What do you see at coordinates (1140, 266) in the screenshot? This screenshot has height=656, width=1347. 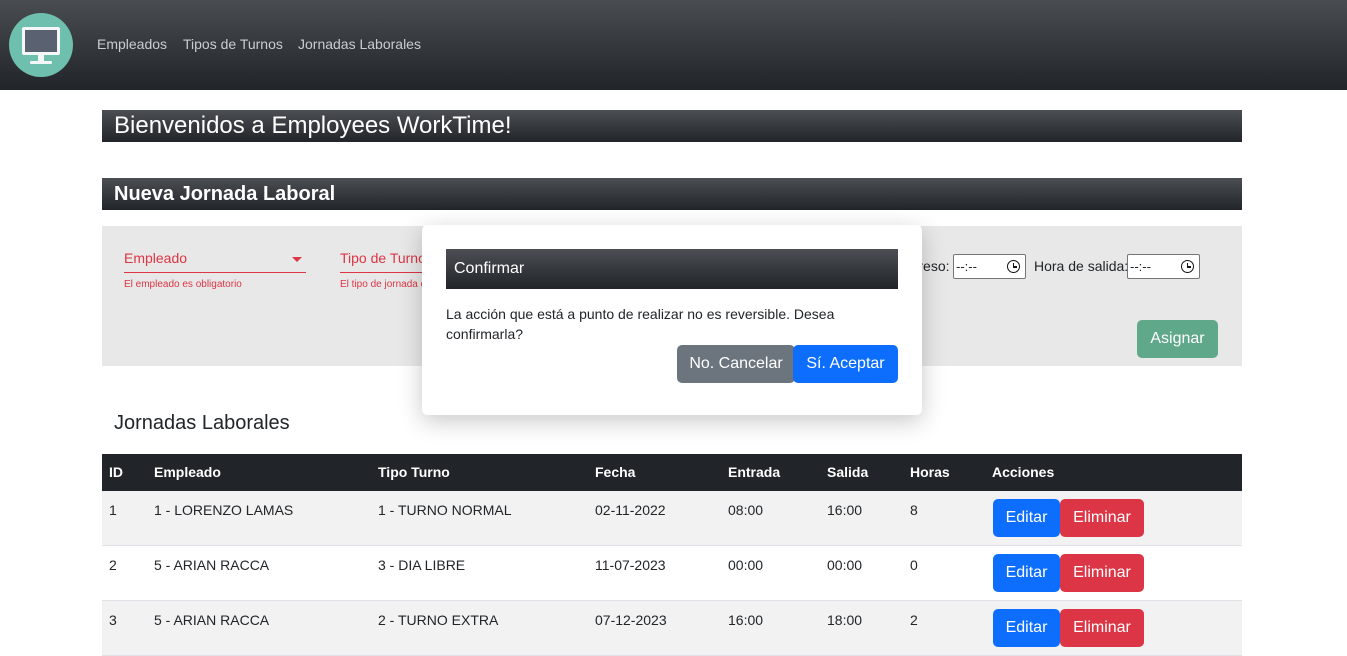 I see `hora-salida-value: --:--` at bounding box center [1140, 266].